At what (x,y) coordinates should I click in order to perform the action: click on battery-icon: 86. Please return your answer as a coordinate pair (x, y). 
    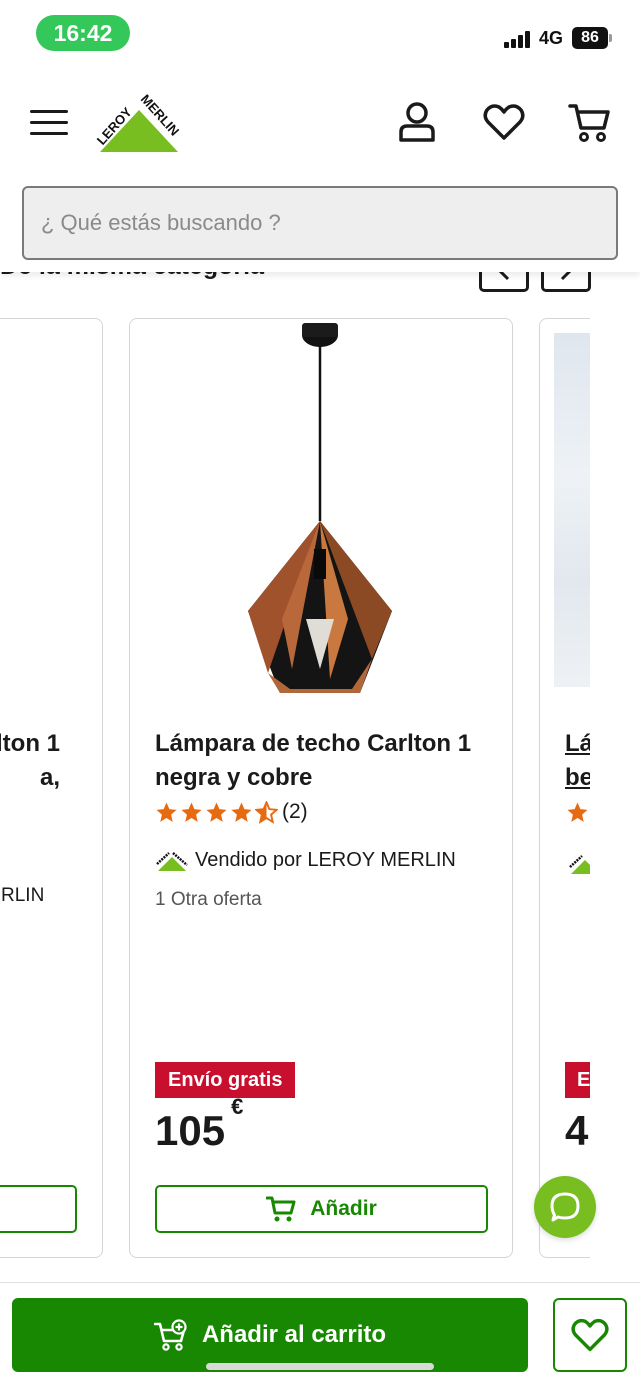
    Looking at the image, I should click on (590, 38).